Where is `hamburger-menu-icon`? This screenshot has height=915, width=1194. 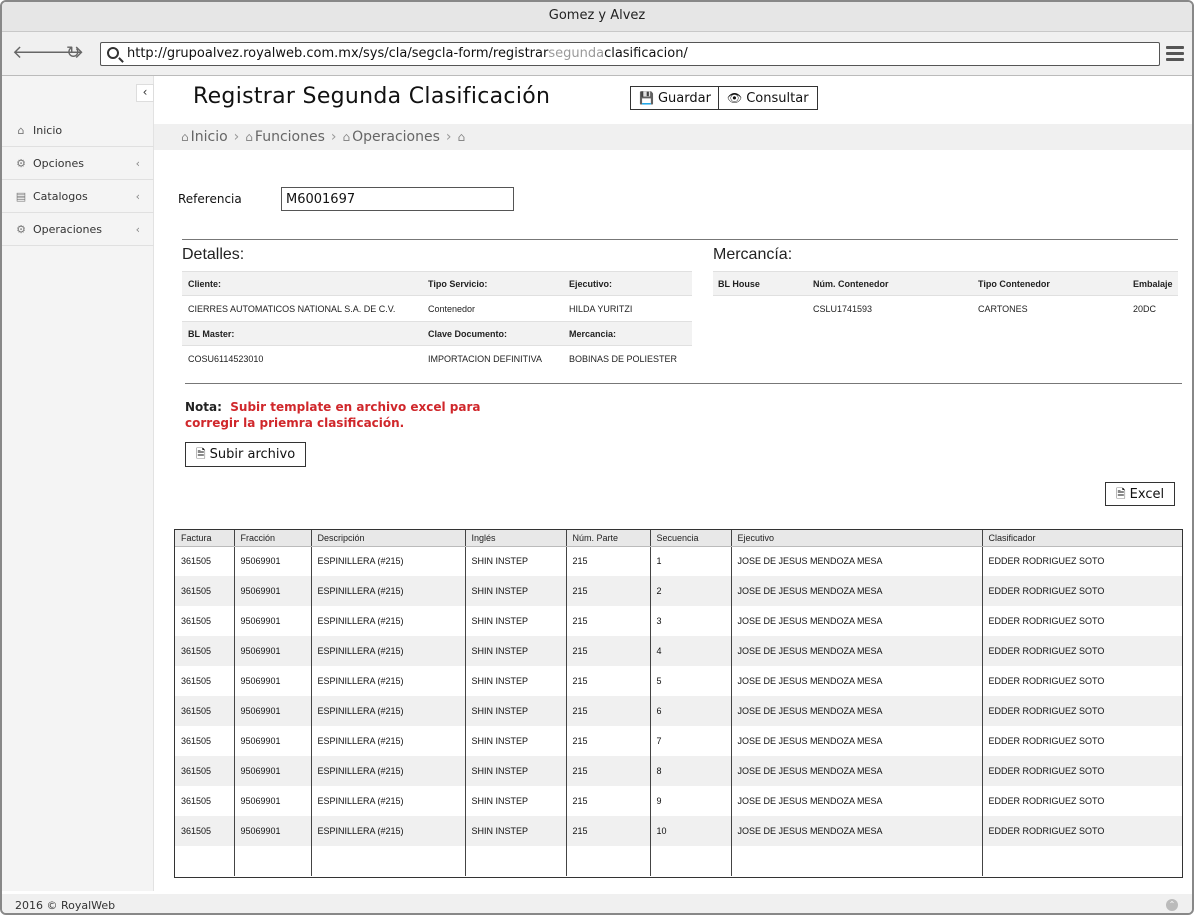 hamburger-menu-icon is located at coordinates (1175, 54).